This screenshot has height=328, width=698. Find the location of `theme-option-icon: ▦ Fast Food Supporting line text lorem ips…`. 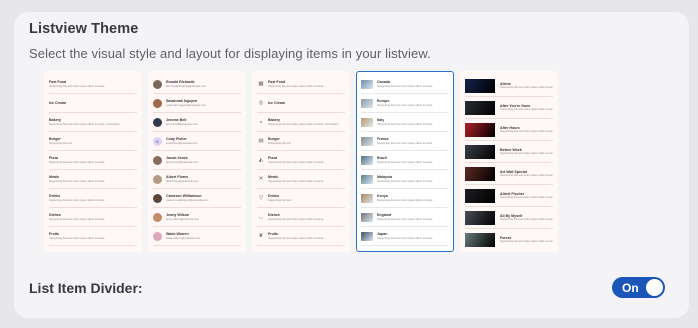

theme-option-icon: ▦ Fast Food Supporting line text lorem ips… is located at coordinates (301, 161).